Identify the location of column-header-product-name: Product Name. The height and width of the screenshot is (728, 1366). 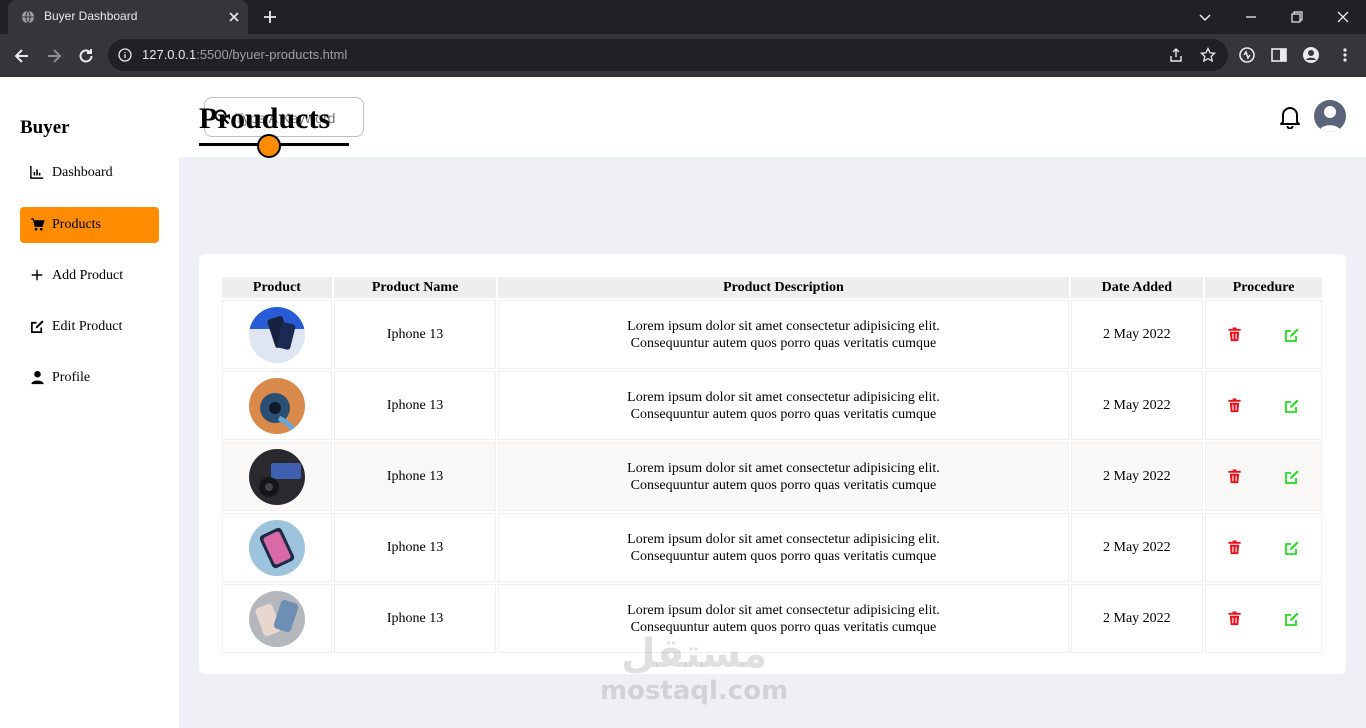
(415, 287).